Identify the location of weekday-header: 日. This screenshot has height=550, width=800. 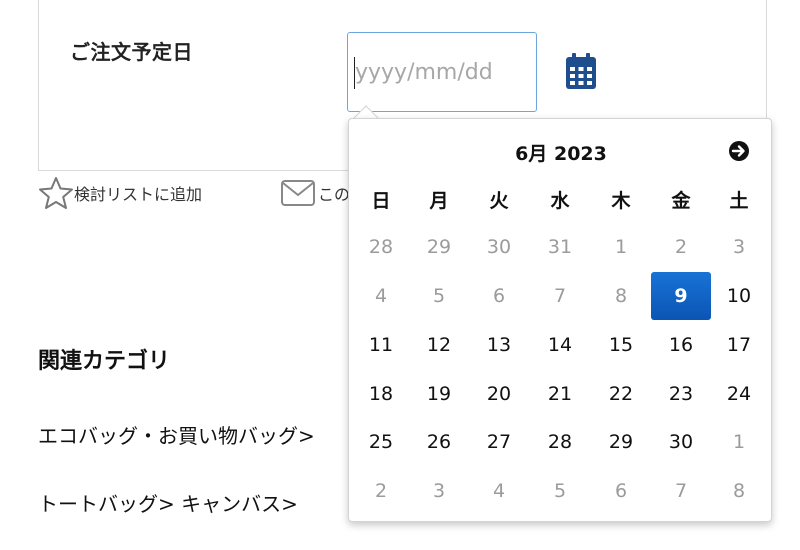
(381, 200).